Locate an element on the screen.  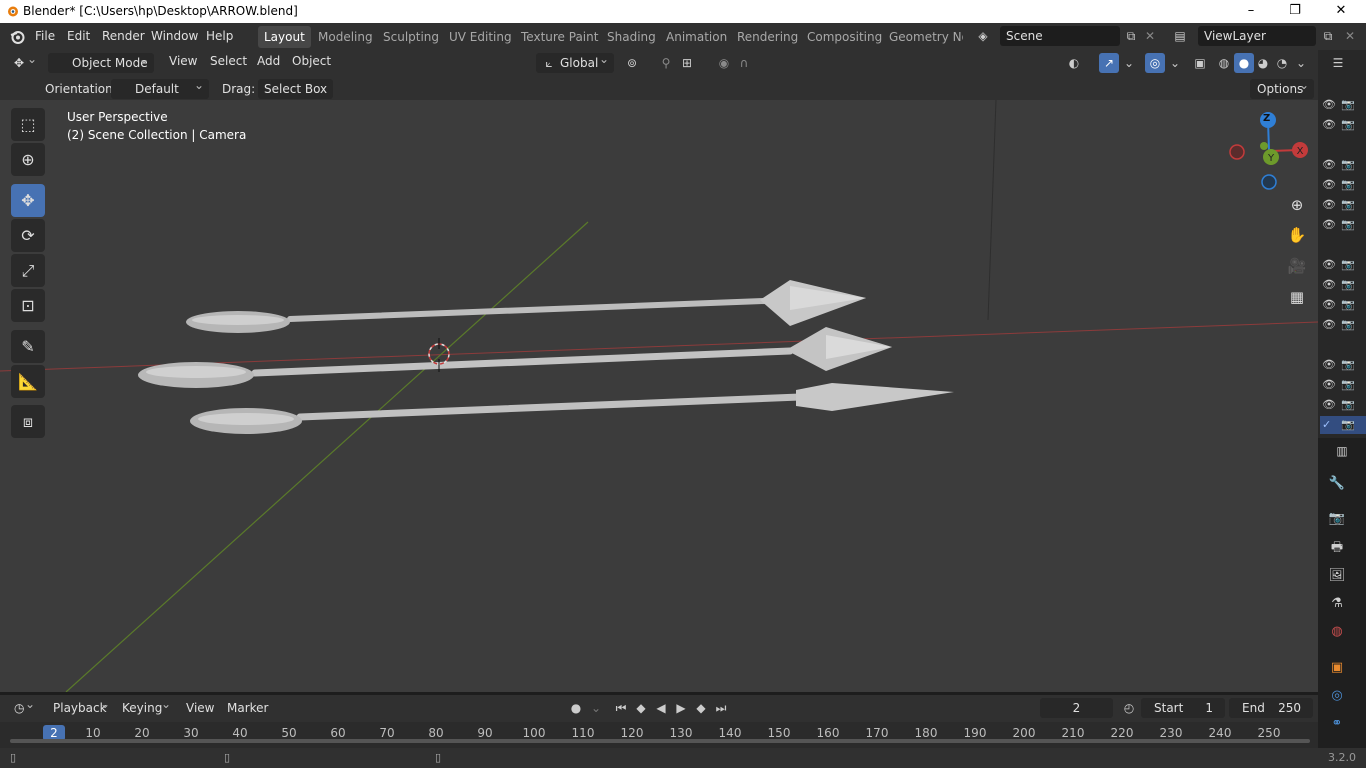
drag-dropdown: Select Box is located at coordinates (295, 89).